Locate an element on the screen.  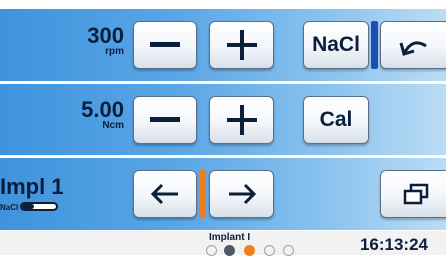
speed-unit: rpm is located at coordinates (114, 51).